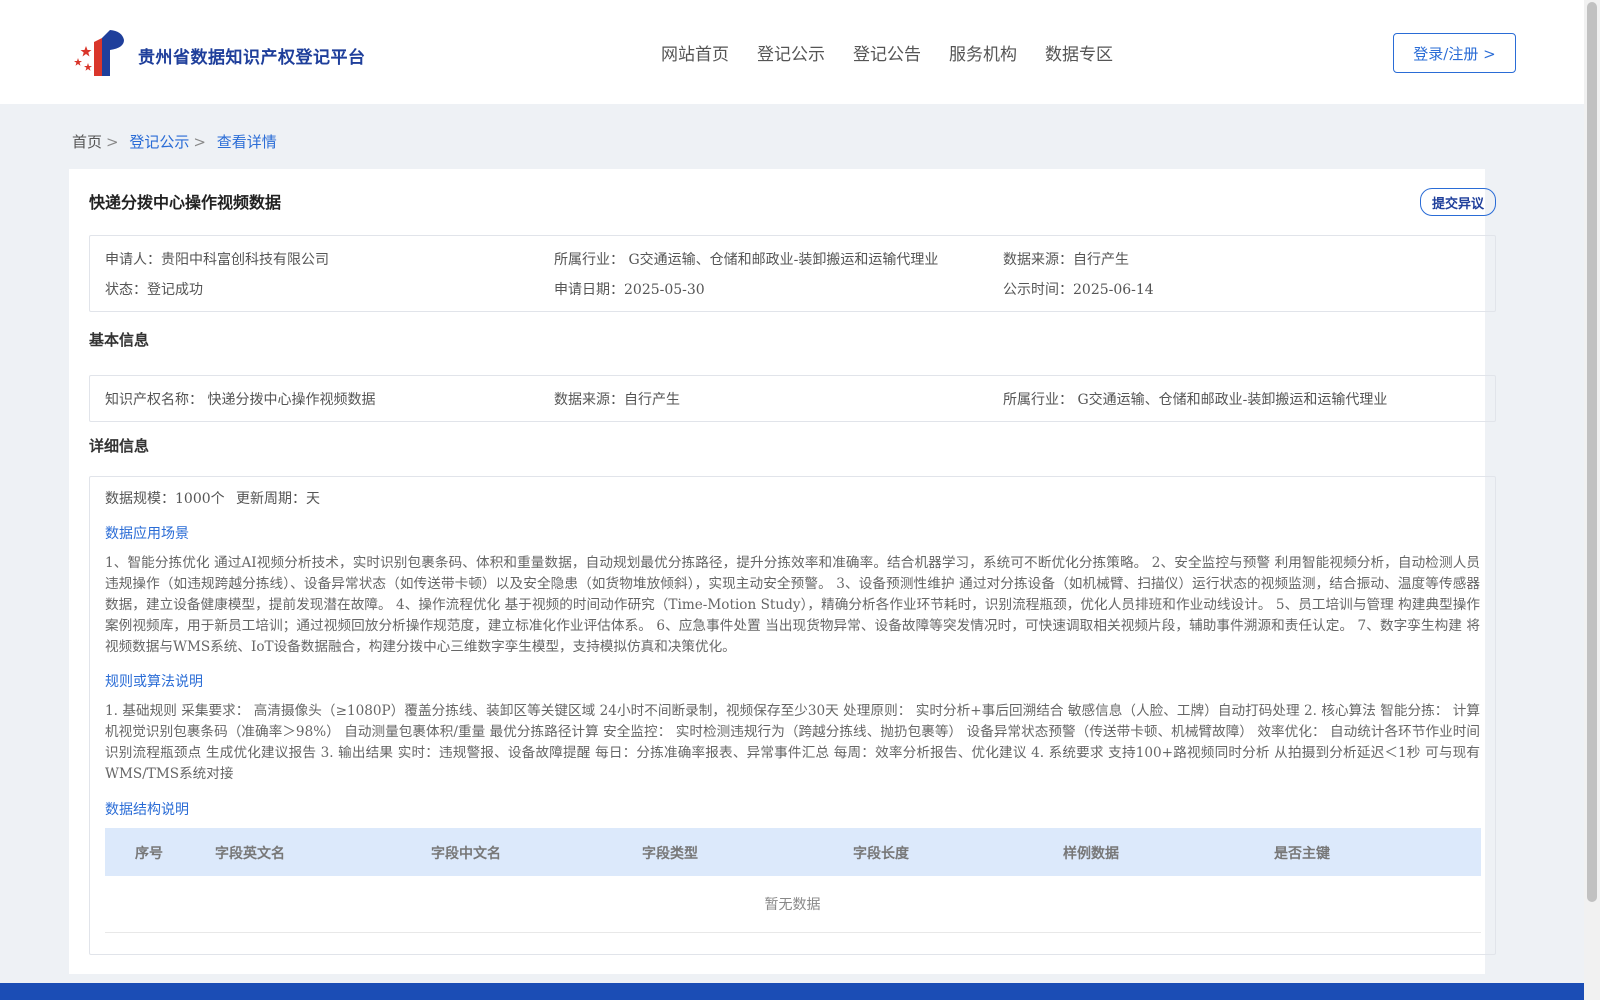 The image size is (1600, 1000). Describe the element at coordinates (1079, 52) in the screenshot. I see `nav-data-zone: 数据专区` at that location.